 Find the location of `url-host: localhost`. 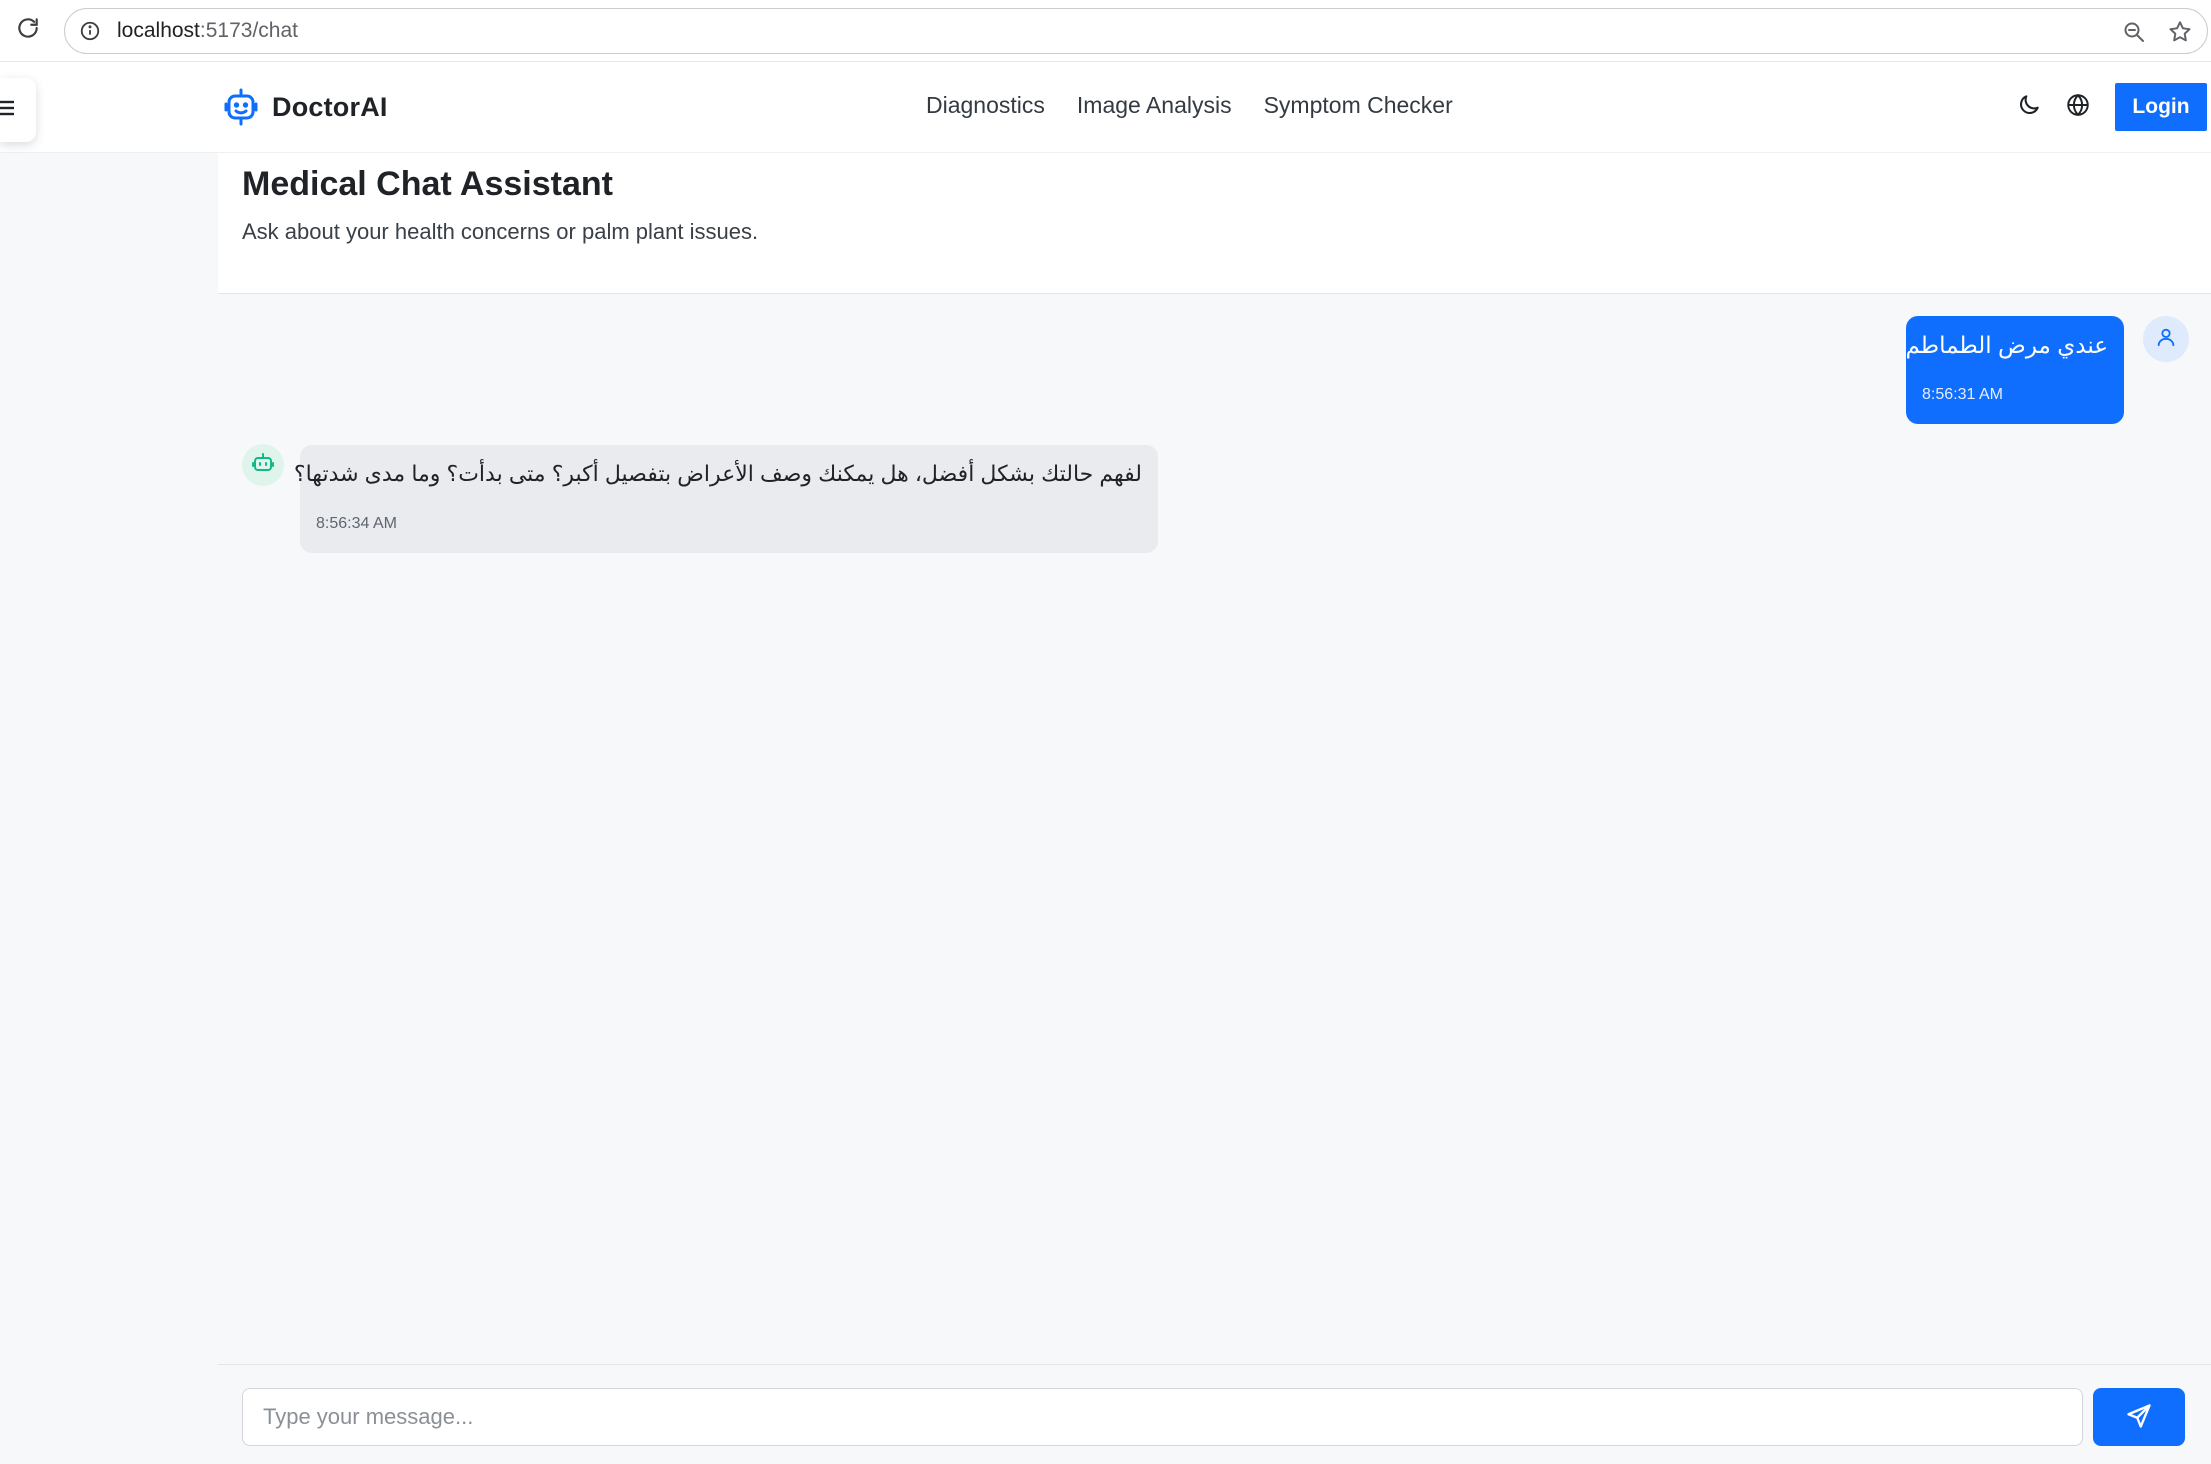

url-host: localhost is located at coordinates (158, 30).